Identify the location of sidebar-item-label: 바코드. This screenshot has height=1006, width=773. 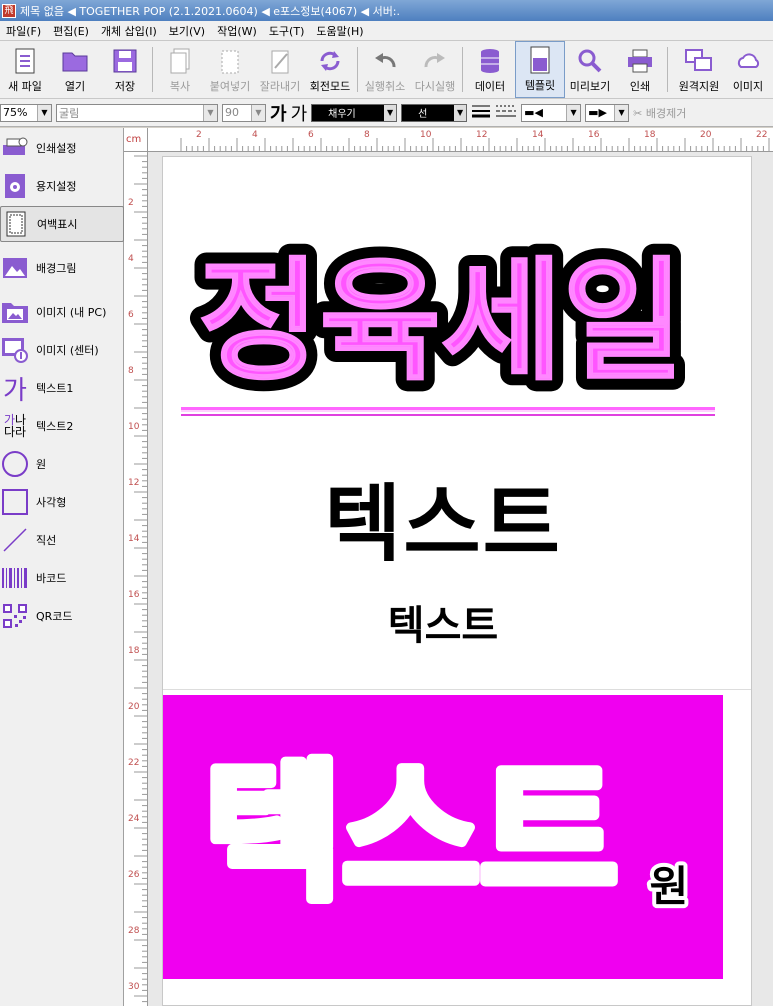
(51, 578).